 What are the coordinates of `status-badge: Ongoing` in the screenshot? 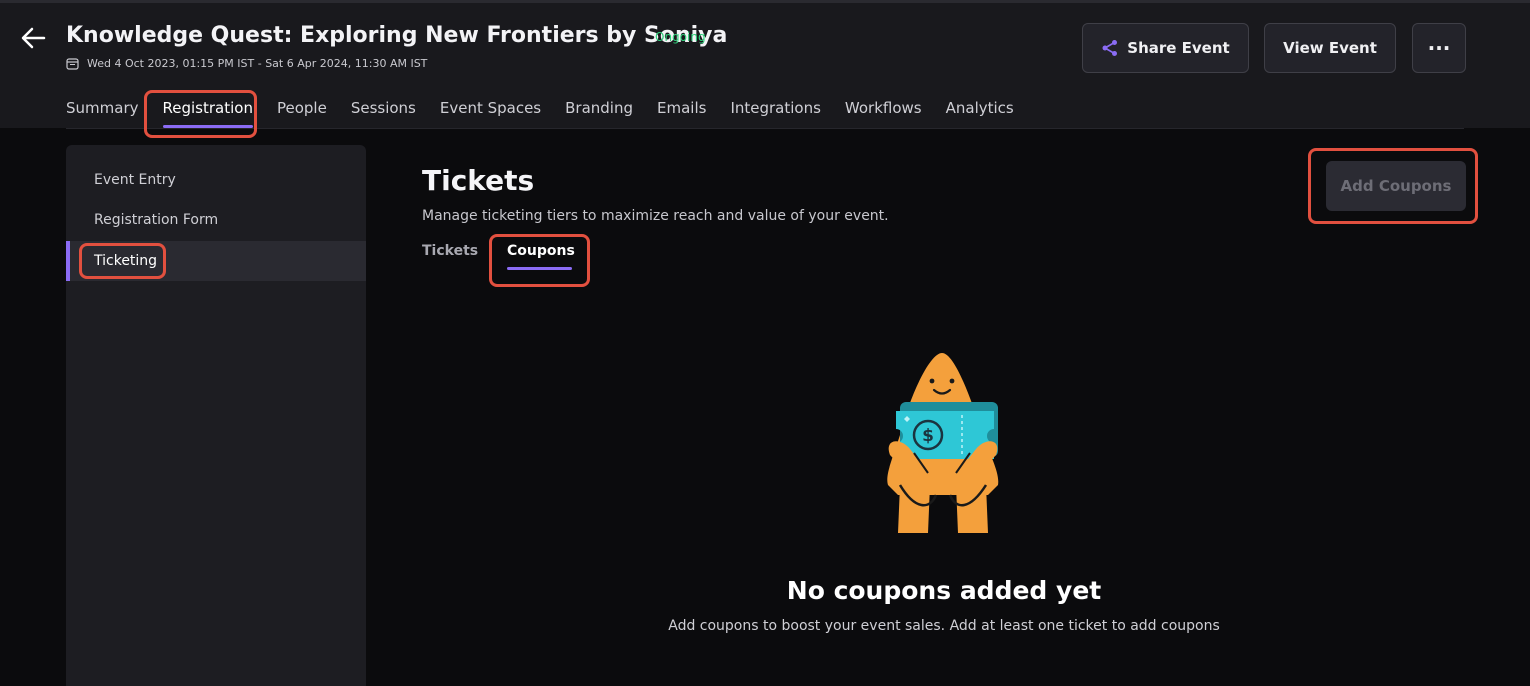 It's located at (680, 37).